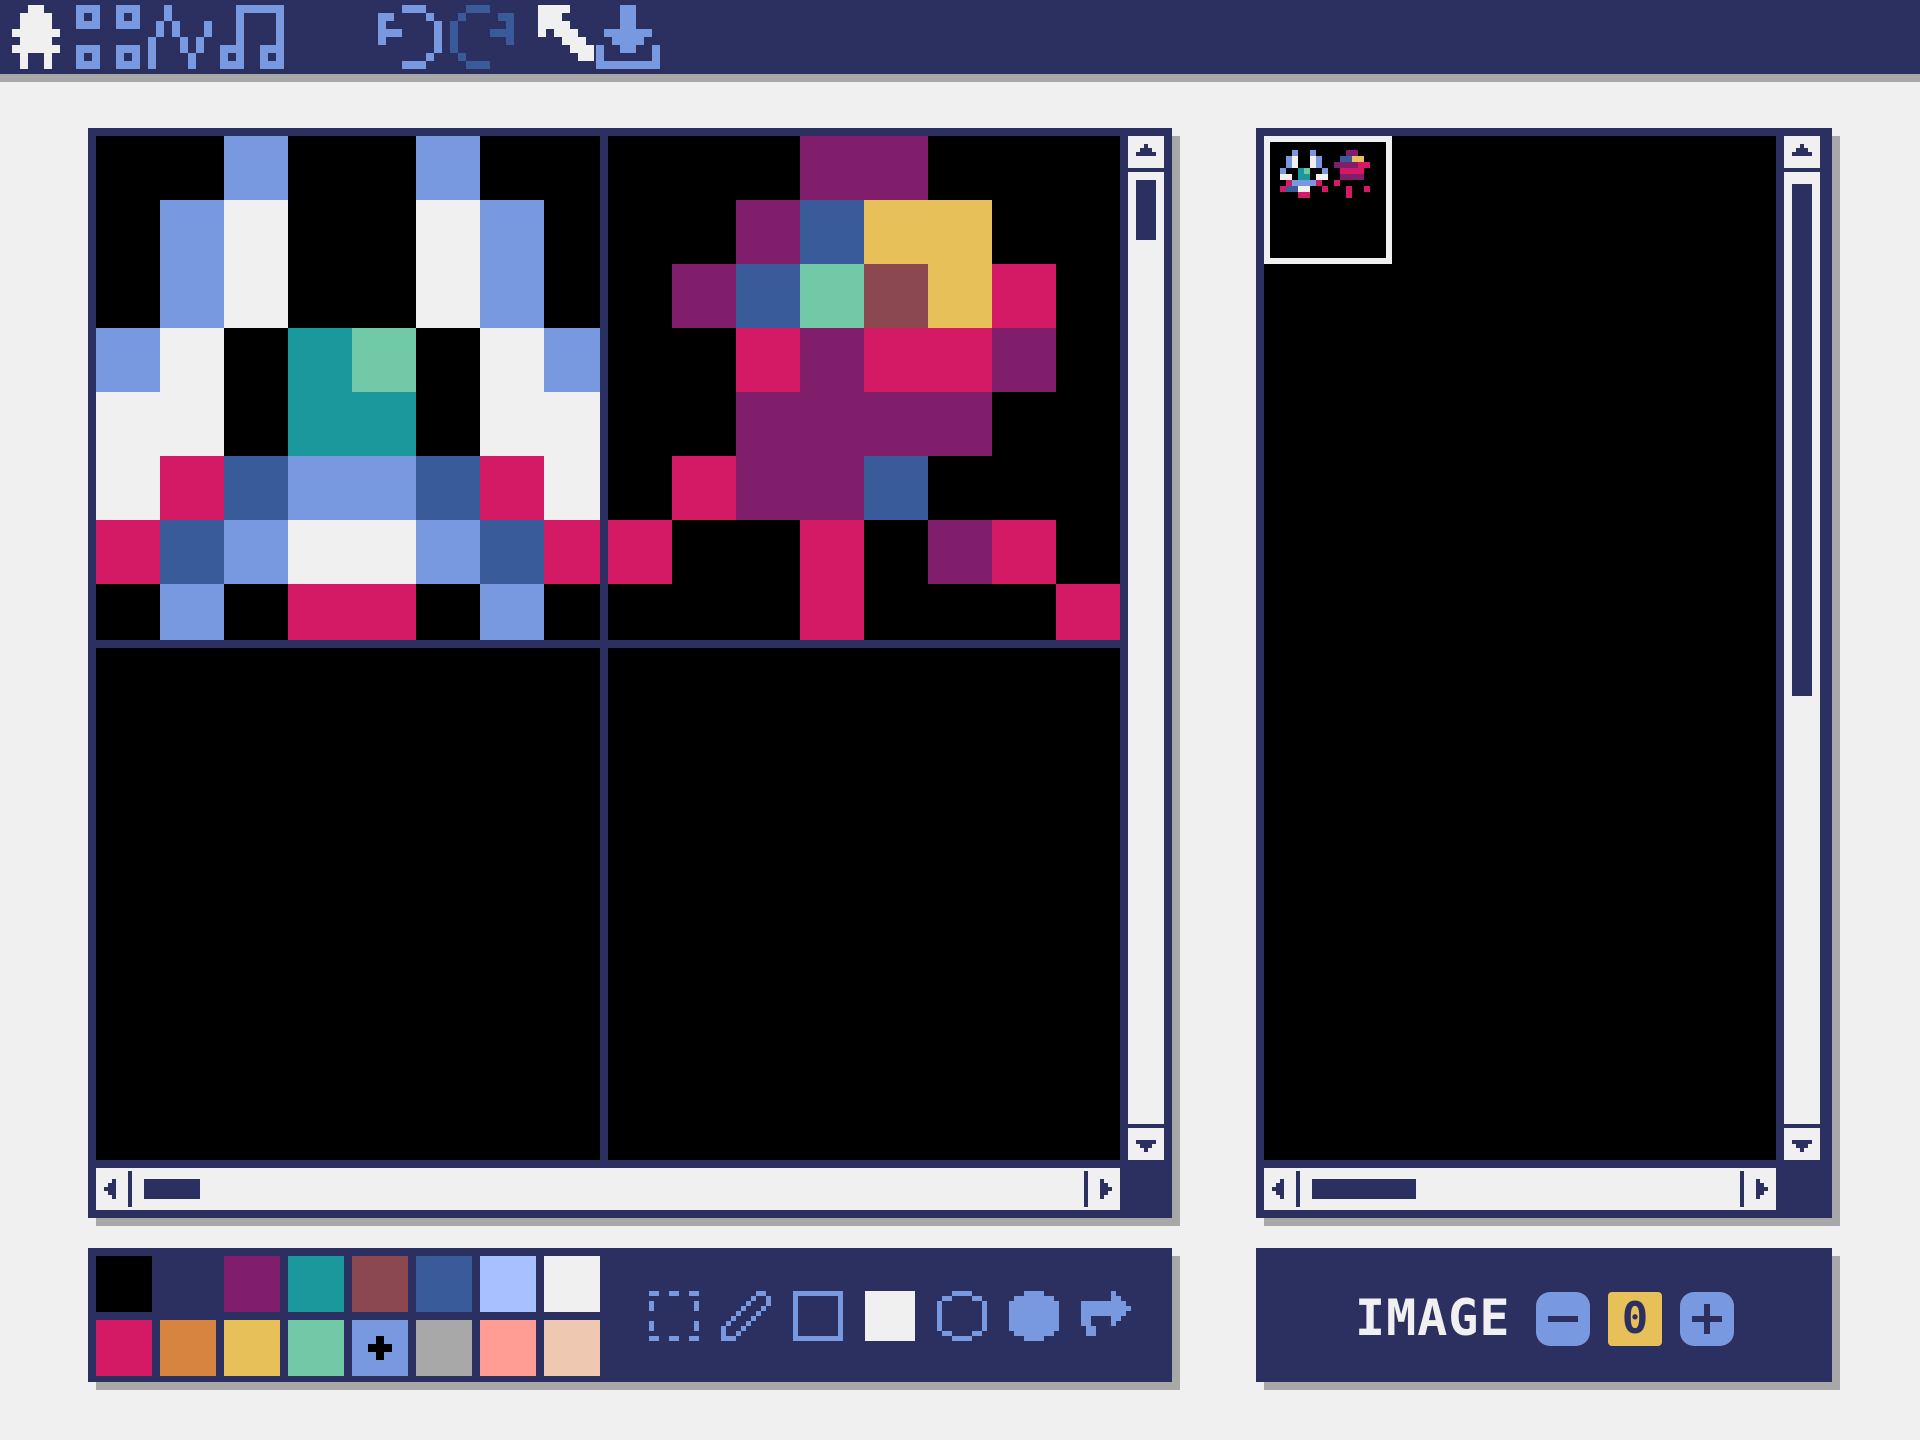 The height and width of the screenshot is (1440, 1920). Describe the element at coordinates (962, 1316) in the screenshot. I see `circle-outline-icon` at that location.